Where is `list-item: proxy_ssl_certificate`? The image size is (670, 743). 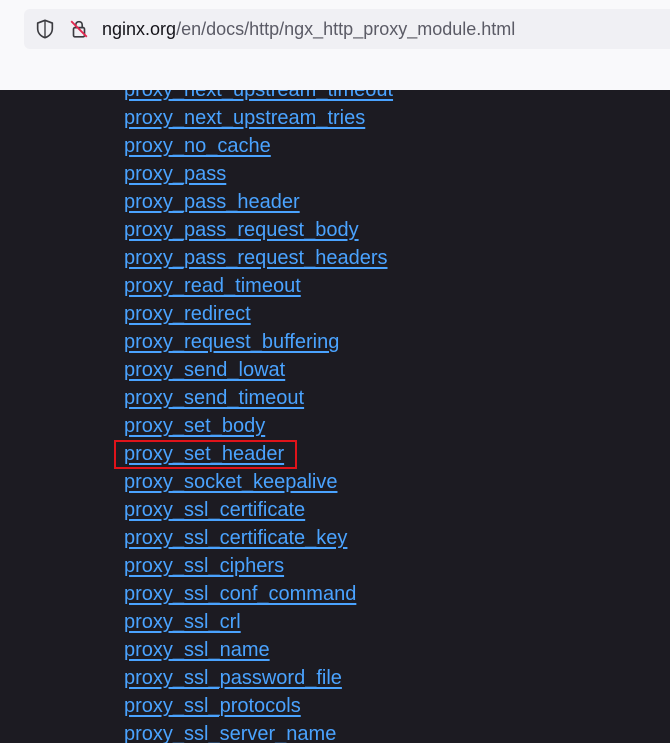 list-item: proxy_ssl_certificate is located at coordinates (258, 510).